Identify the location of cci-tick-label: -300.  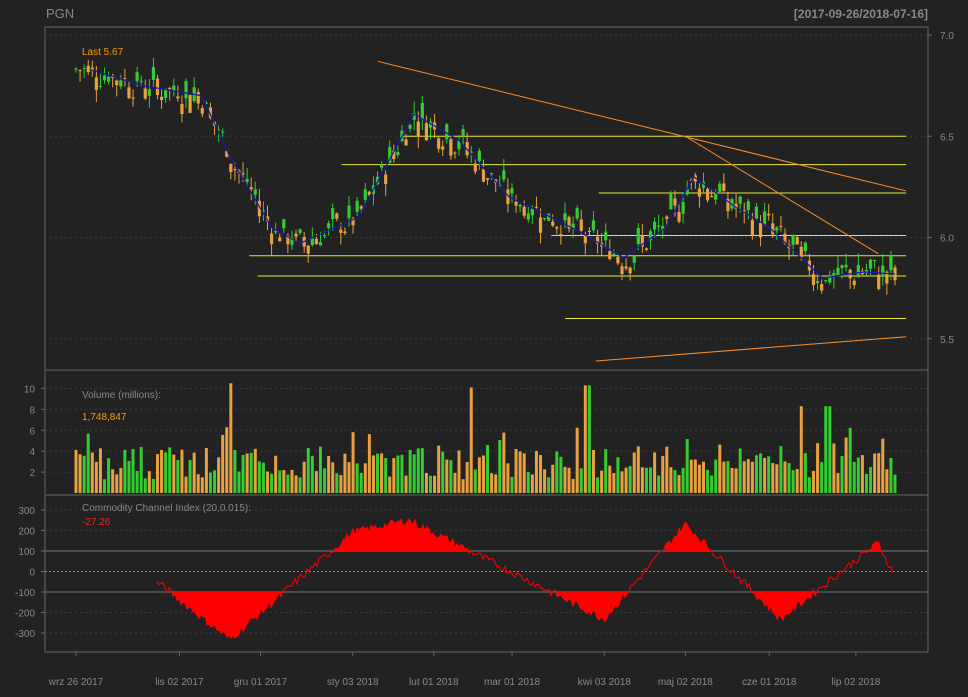
(25, 634).